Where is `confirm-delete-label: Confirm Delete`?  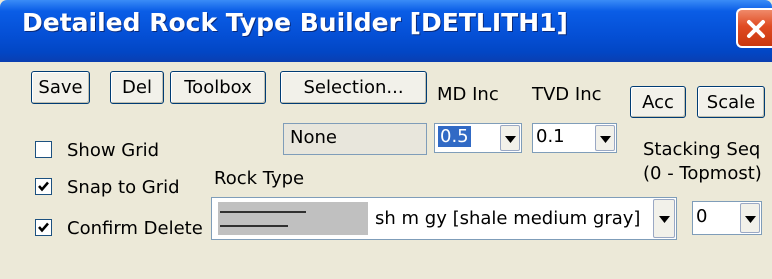
confirm-delete-label: Confirm Delete is located at coordinates (135, 228).